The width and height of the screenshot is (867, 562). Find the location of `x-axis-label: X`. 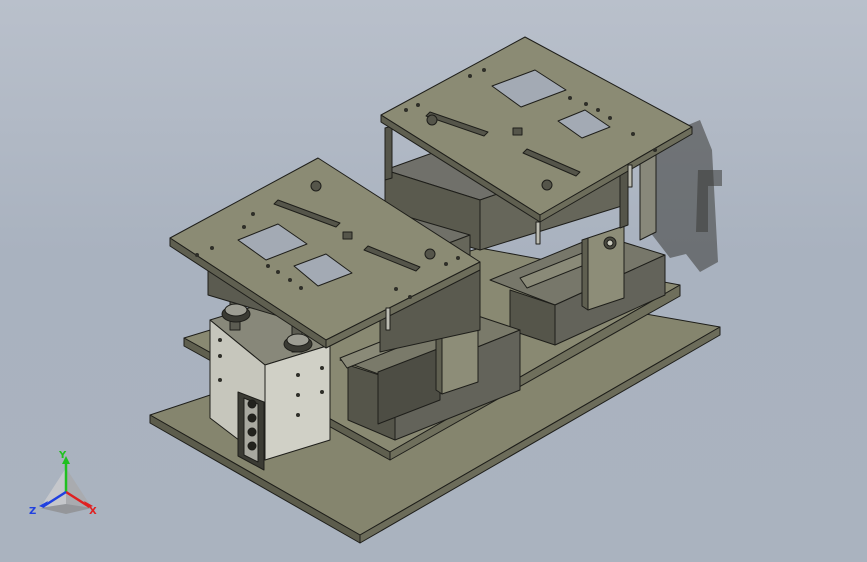

x-axis-label: X is located at coordinates (93, 511).